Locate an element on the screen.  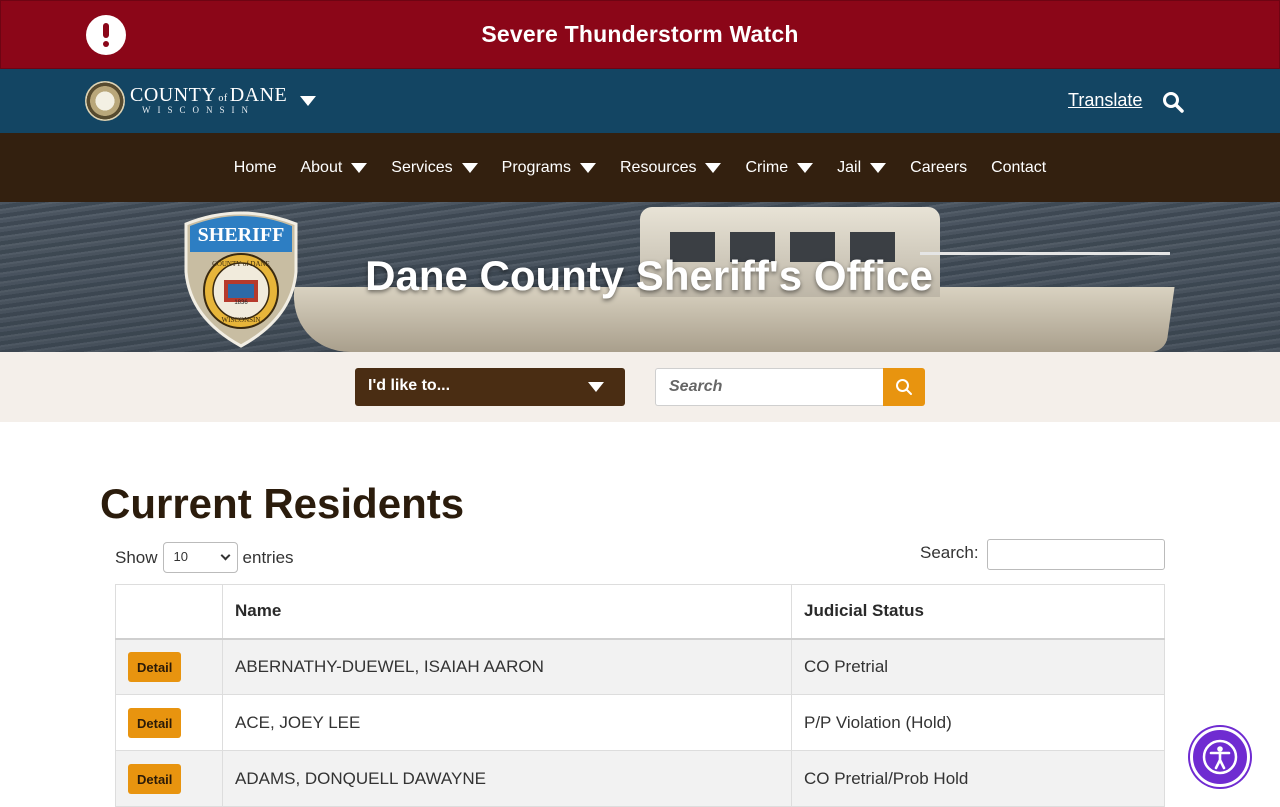
nav-item-services: Services is located at coordinates (434, 168).